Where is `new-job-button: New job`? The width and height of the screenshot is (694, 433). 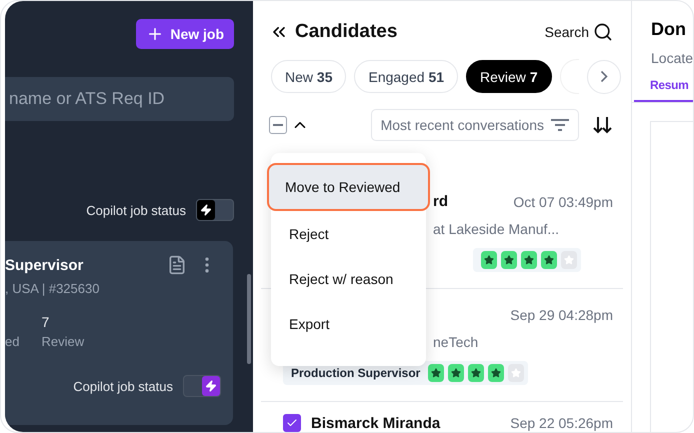 new-job-button: New job is located at coordinates (185, 34).